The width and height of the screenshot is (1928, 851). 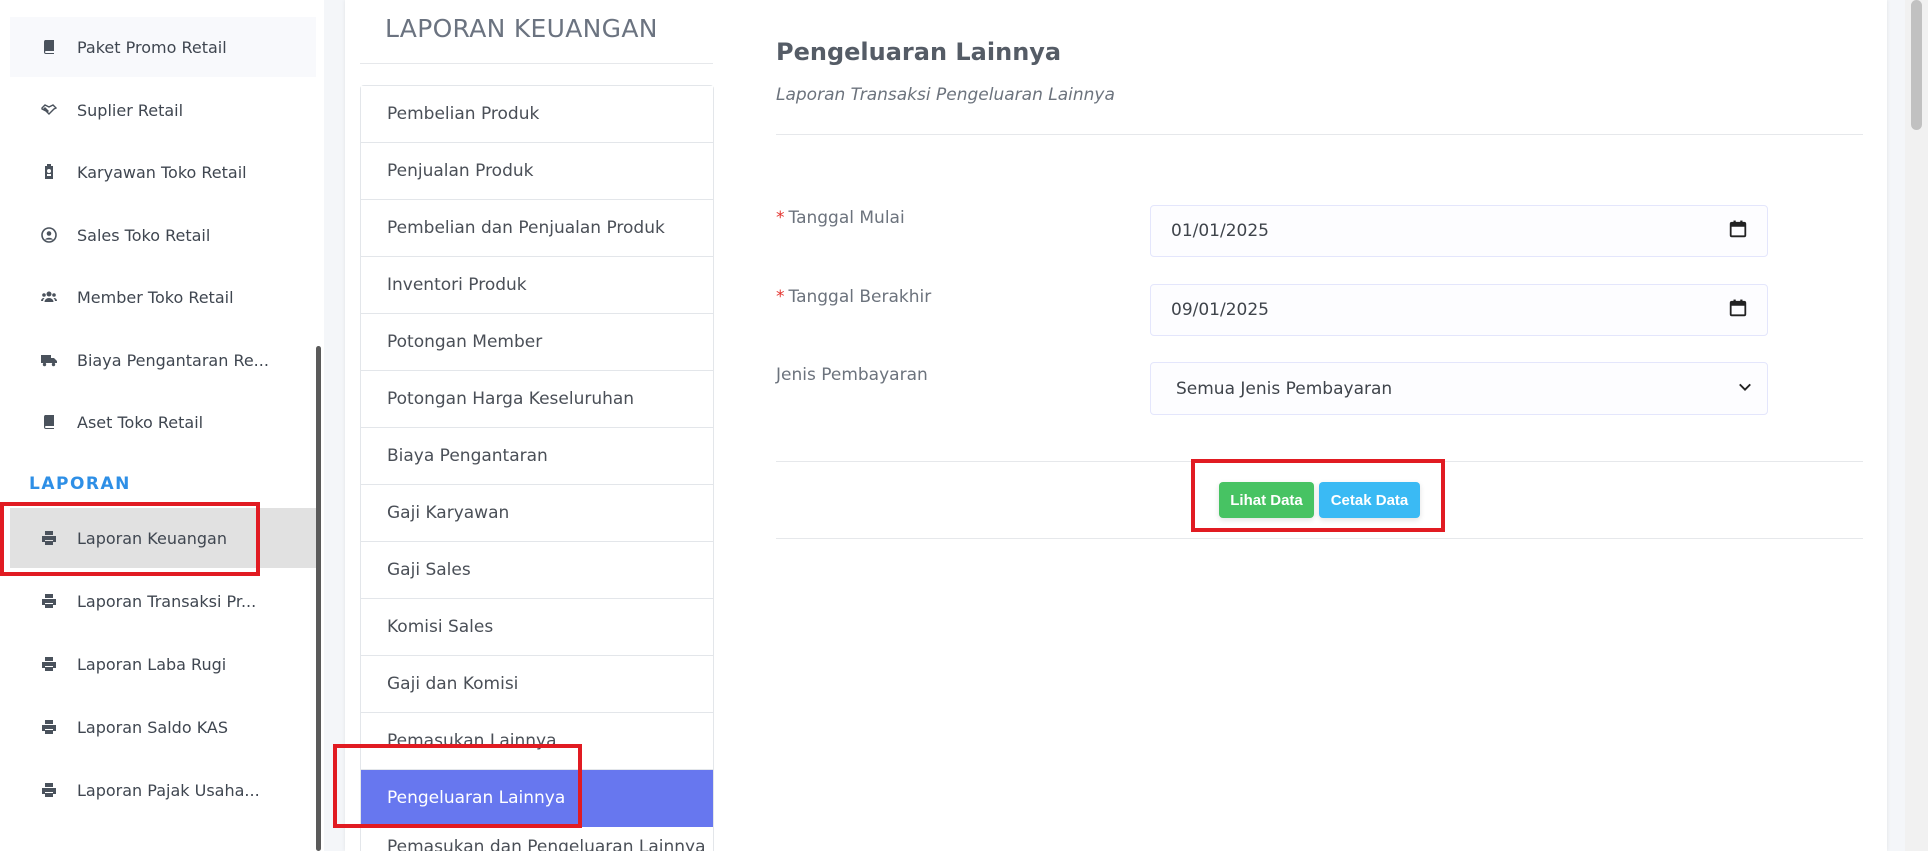 I want to click on report-nav-item: Biaya Pengantaran, so click(x=537, y=456).